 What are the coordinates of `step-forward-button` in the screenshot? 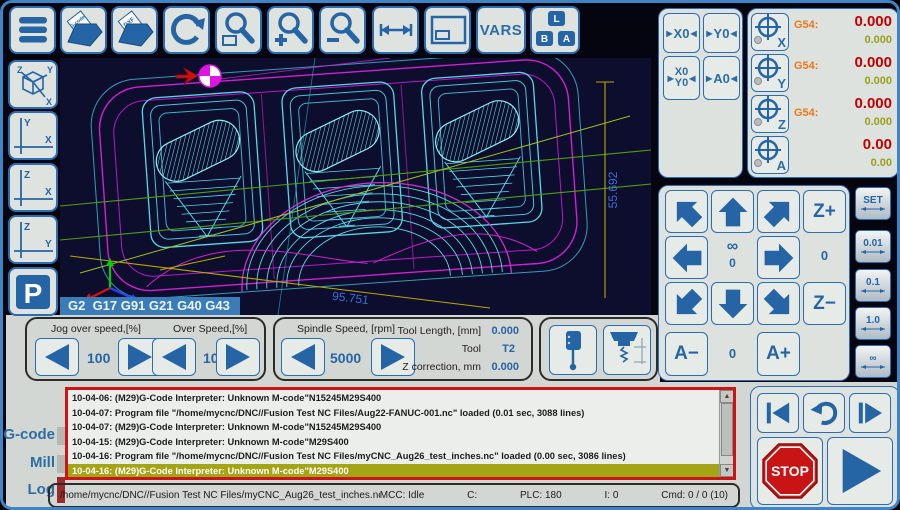 It's located at (870, 413).